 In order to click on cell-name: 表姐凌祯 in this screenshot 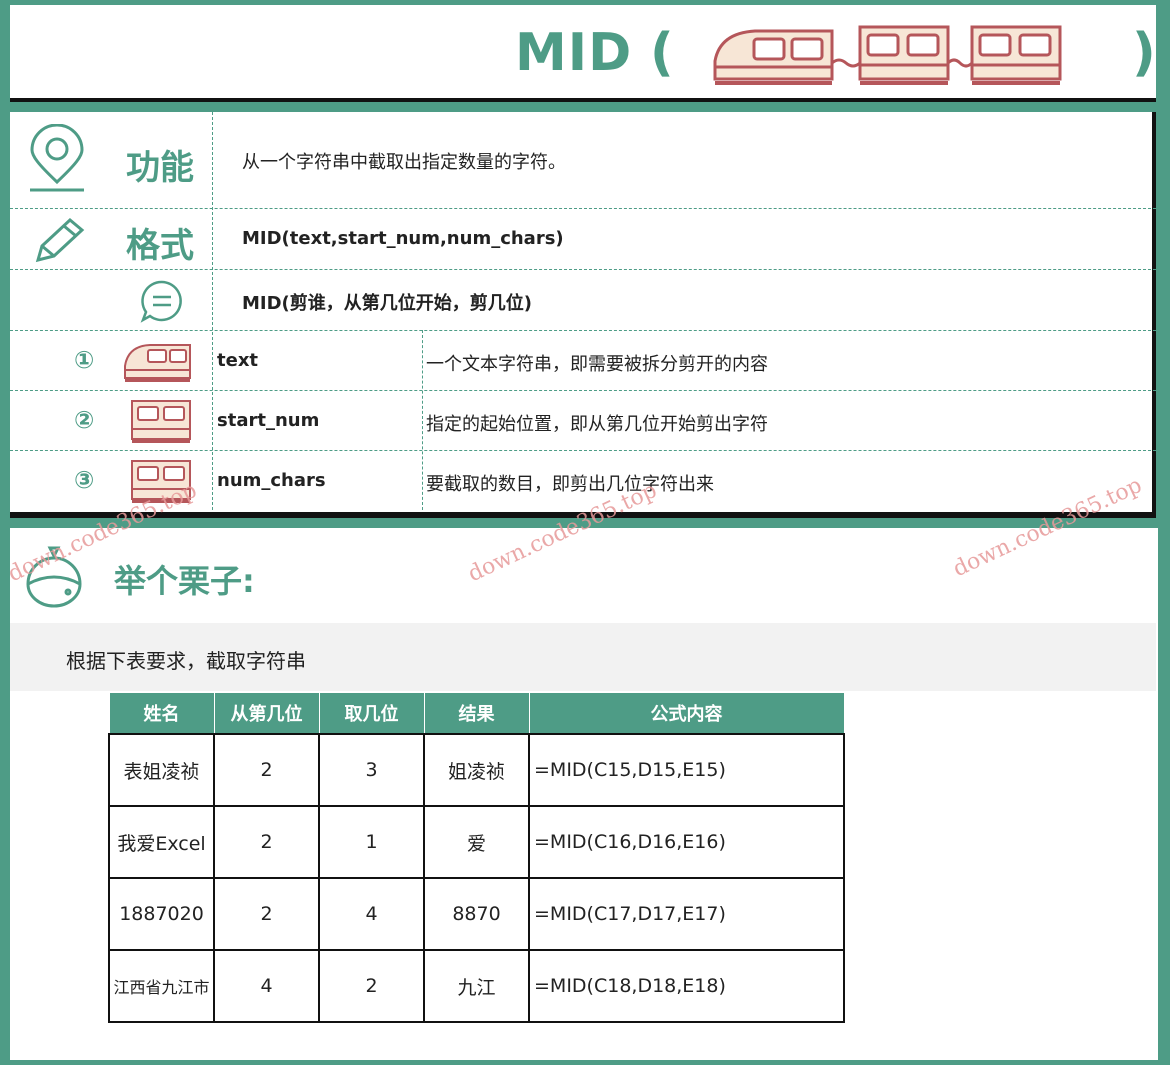, I will do `click(161, 770)`.